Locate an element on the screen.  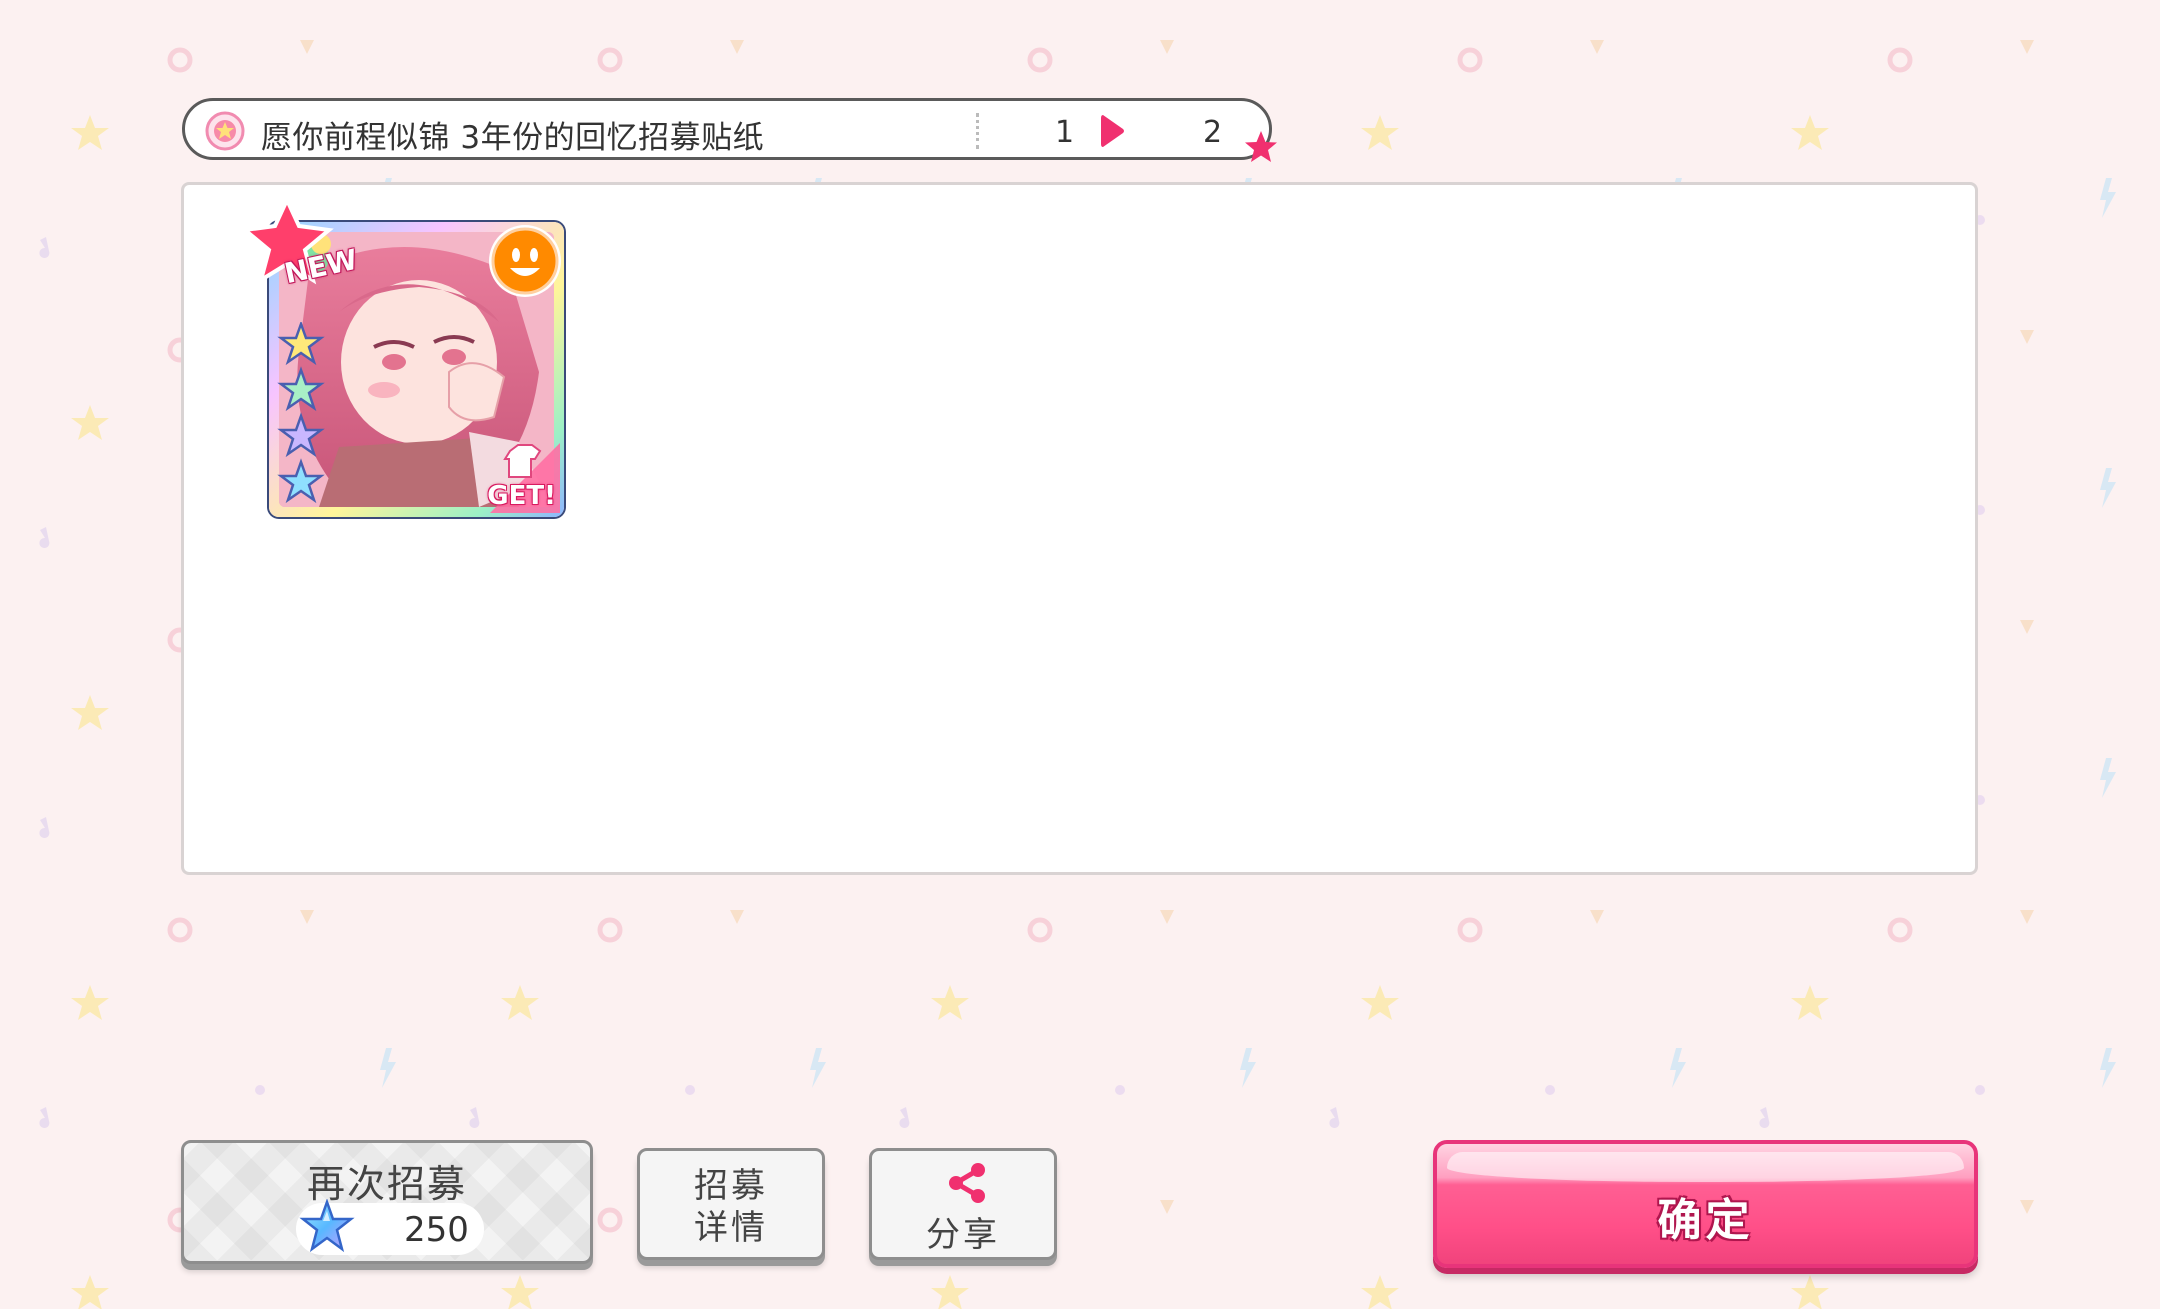
result-card: GET! NEW is located at coordinates (402, 356).